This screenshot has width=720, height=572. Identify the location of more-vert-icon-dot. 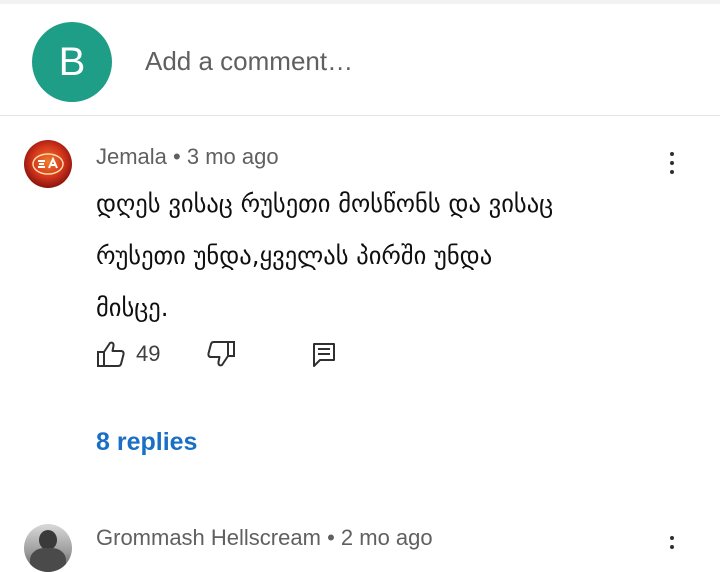
(672, 154).